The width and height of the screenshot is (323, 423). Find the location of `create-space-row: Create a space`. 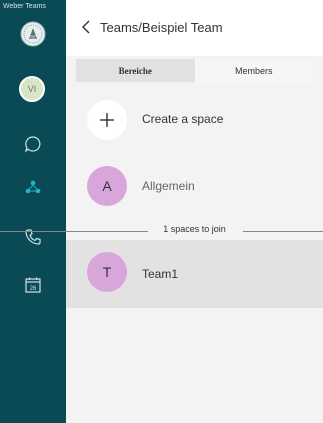

create-space-row: Create a space is located at coordinates (194, 120).